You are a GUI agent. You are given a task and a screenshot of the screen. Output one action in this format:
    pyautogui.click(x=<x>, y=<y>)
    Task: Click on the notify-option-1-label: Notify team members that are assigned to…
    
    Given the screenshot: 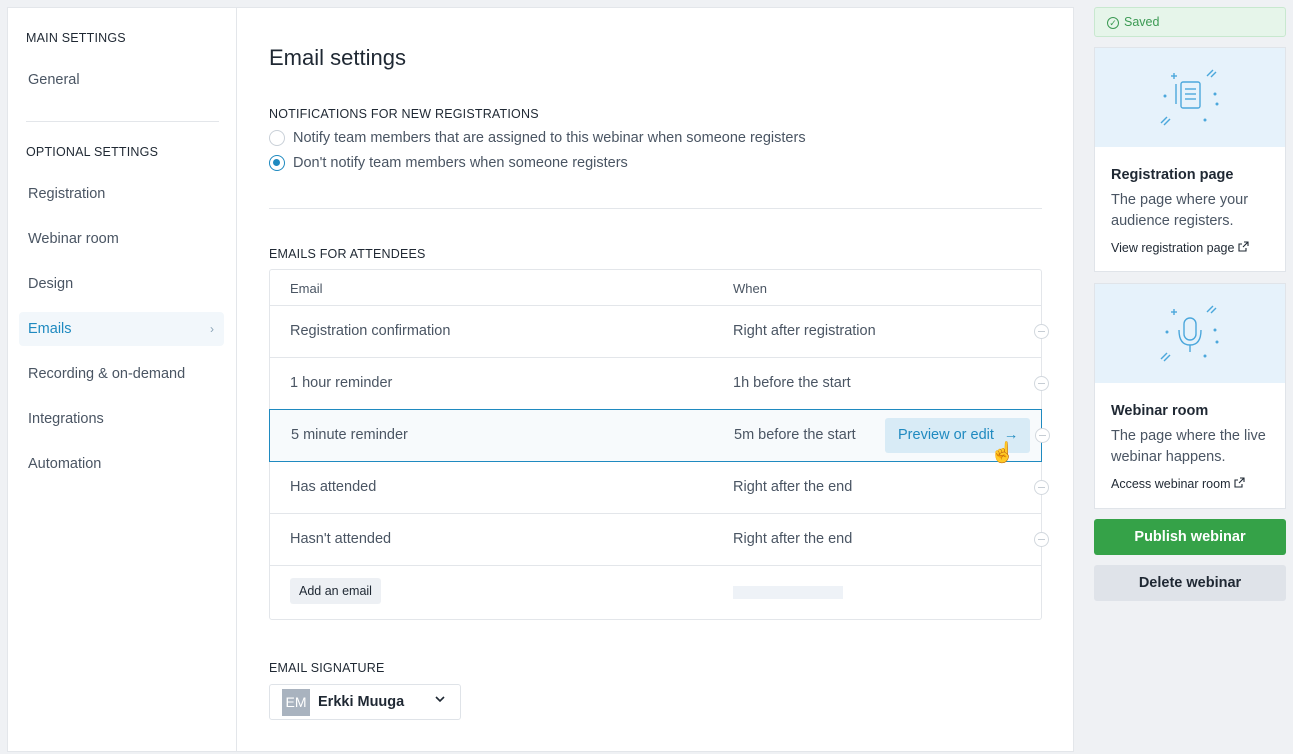 What is the action you would take?
    pyautogui.click(x=549, y=138)
    